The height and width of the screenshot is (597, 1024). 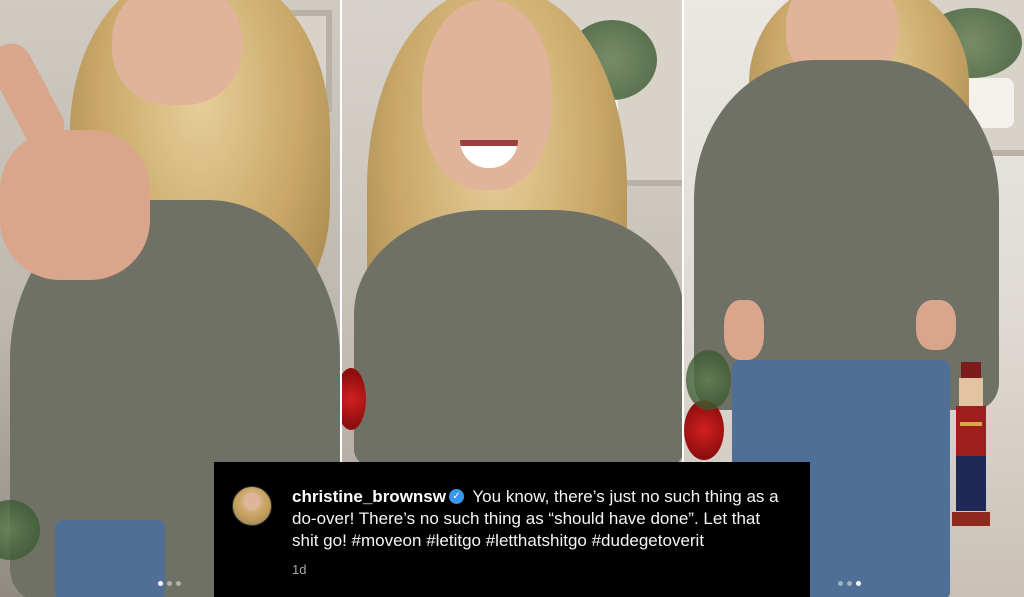 I want to click on shirt-shape, so click(x=518, y=340).